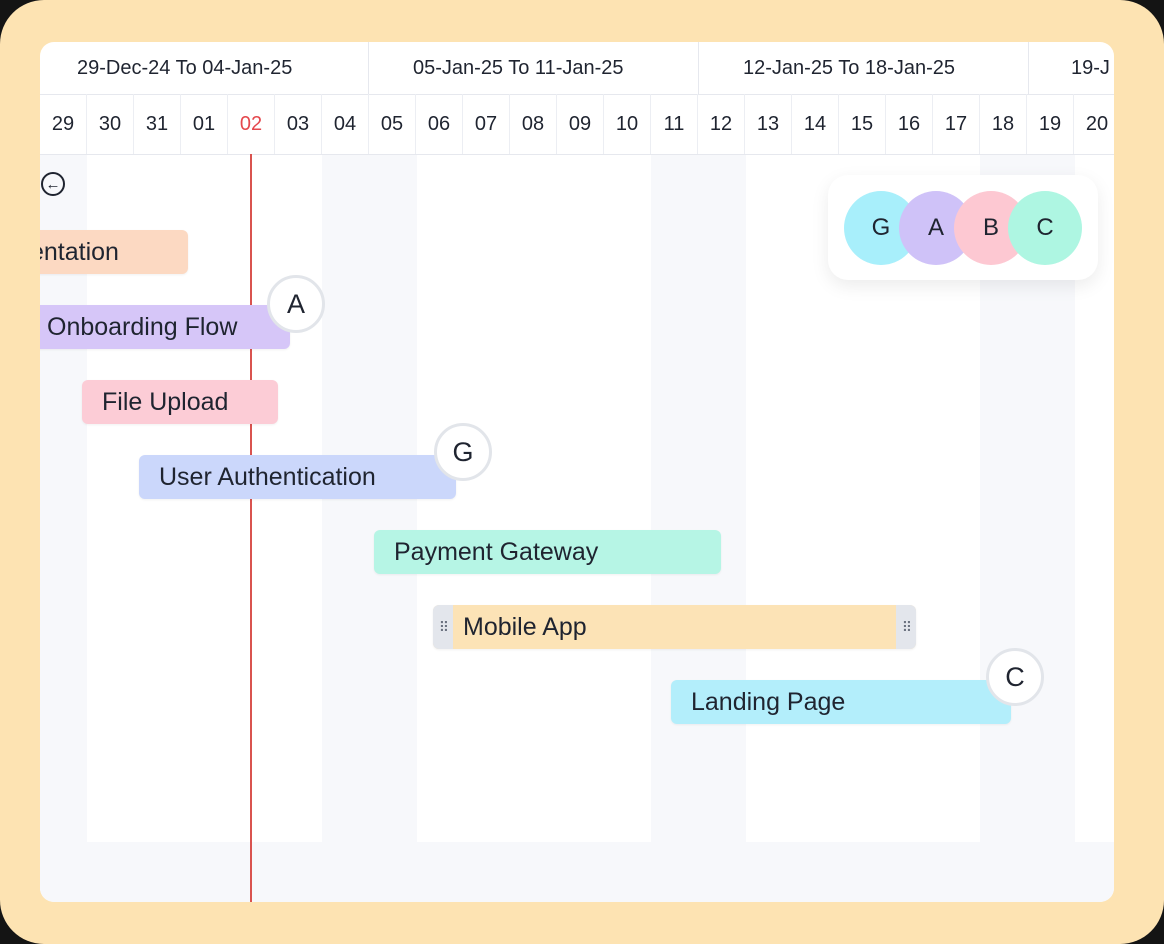  I want to click on task-name: Landing Page, so click(768, 702).